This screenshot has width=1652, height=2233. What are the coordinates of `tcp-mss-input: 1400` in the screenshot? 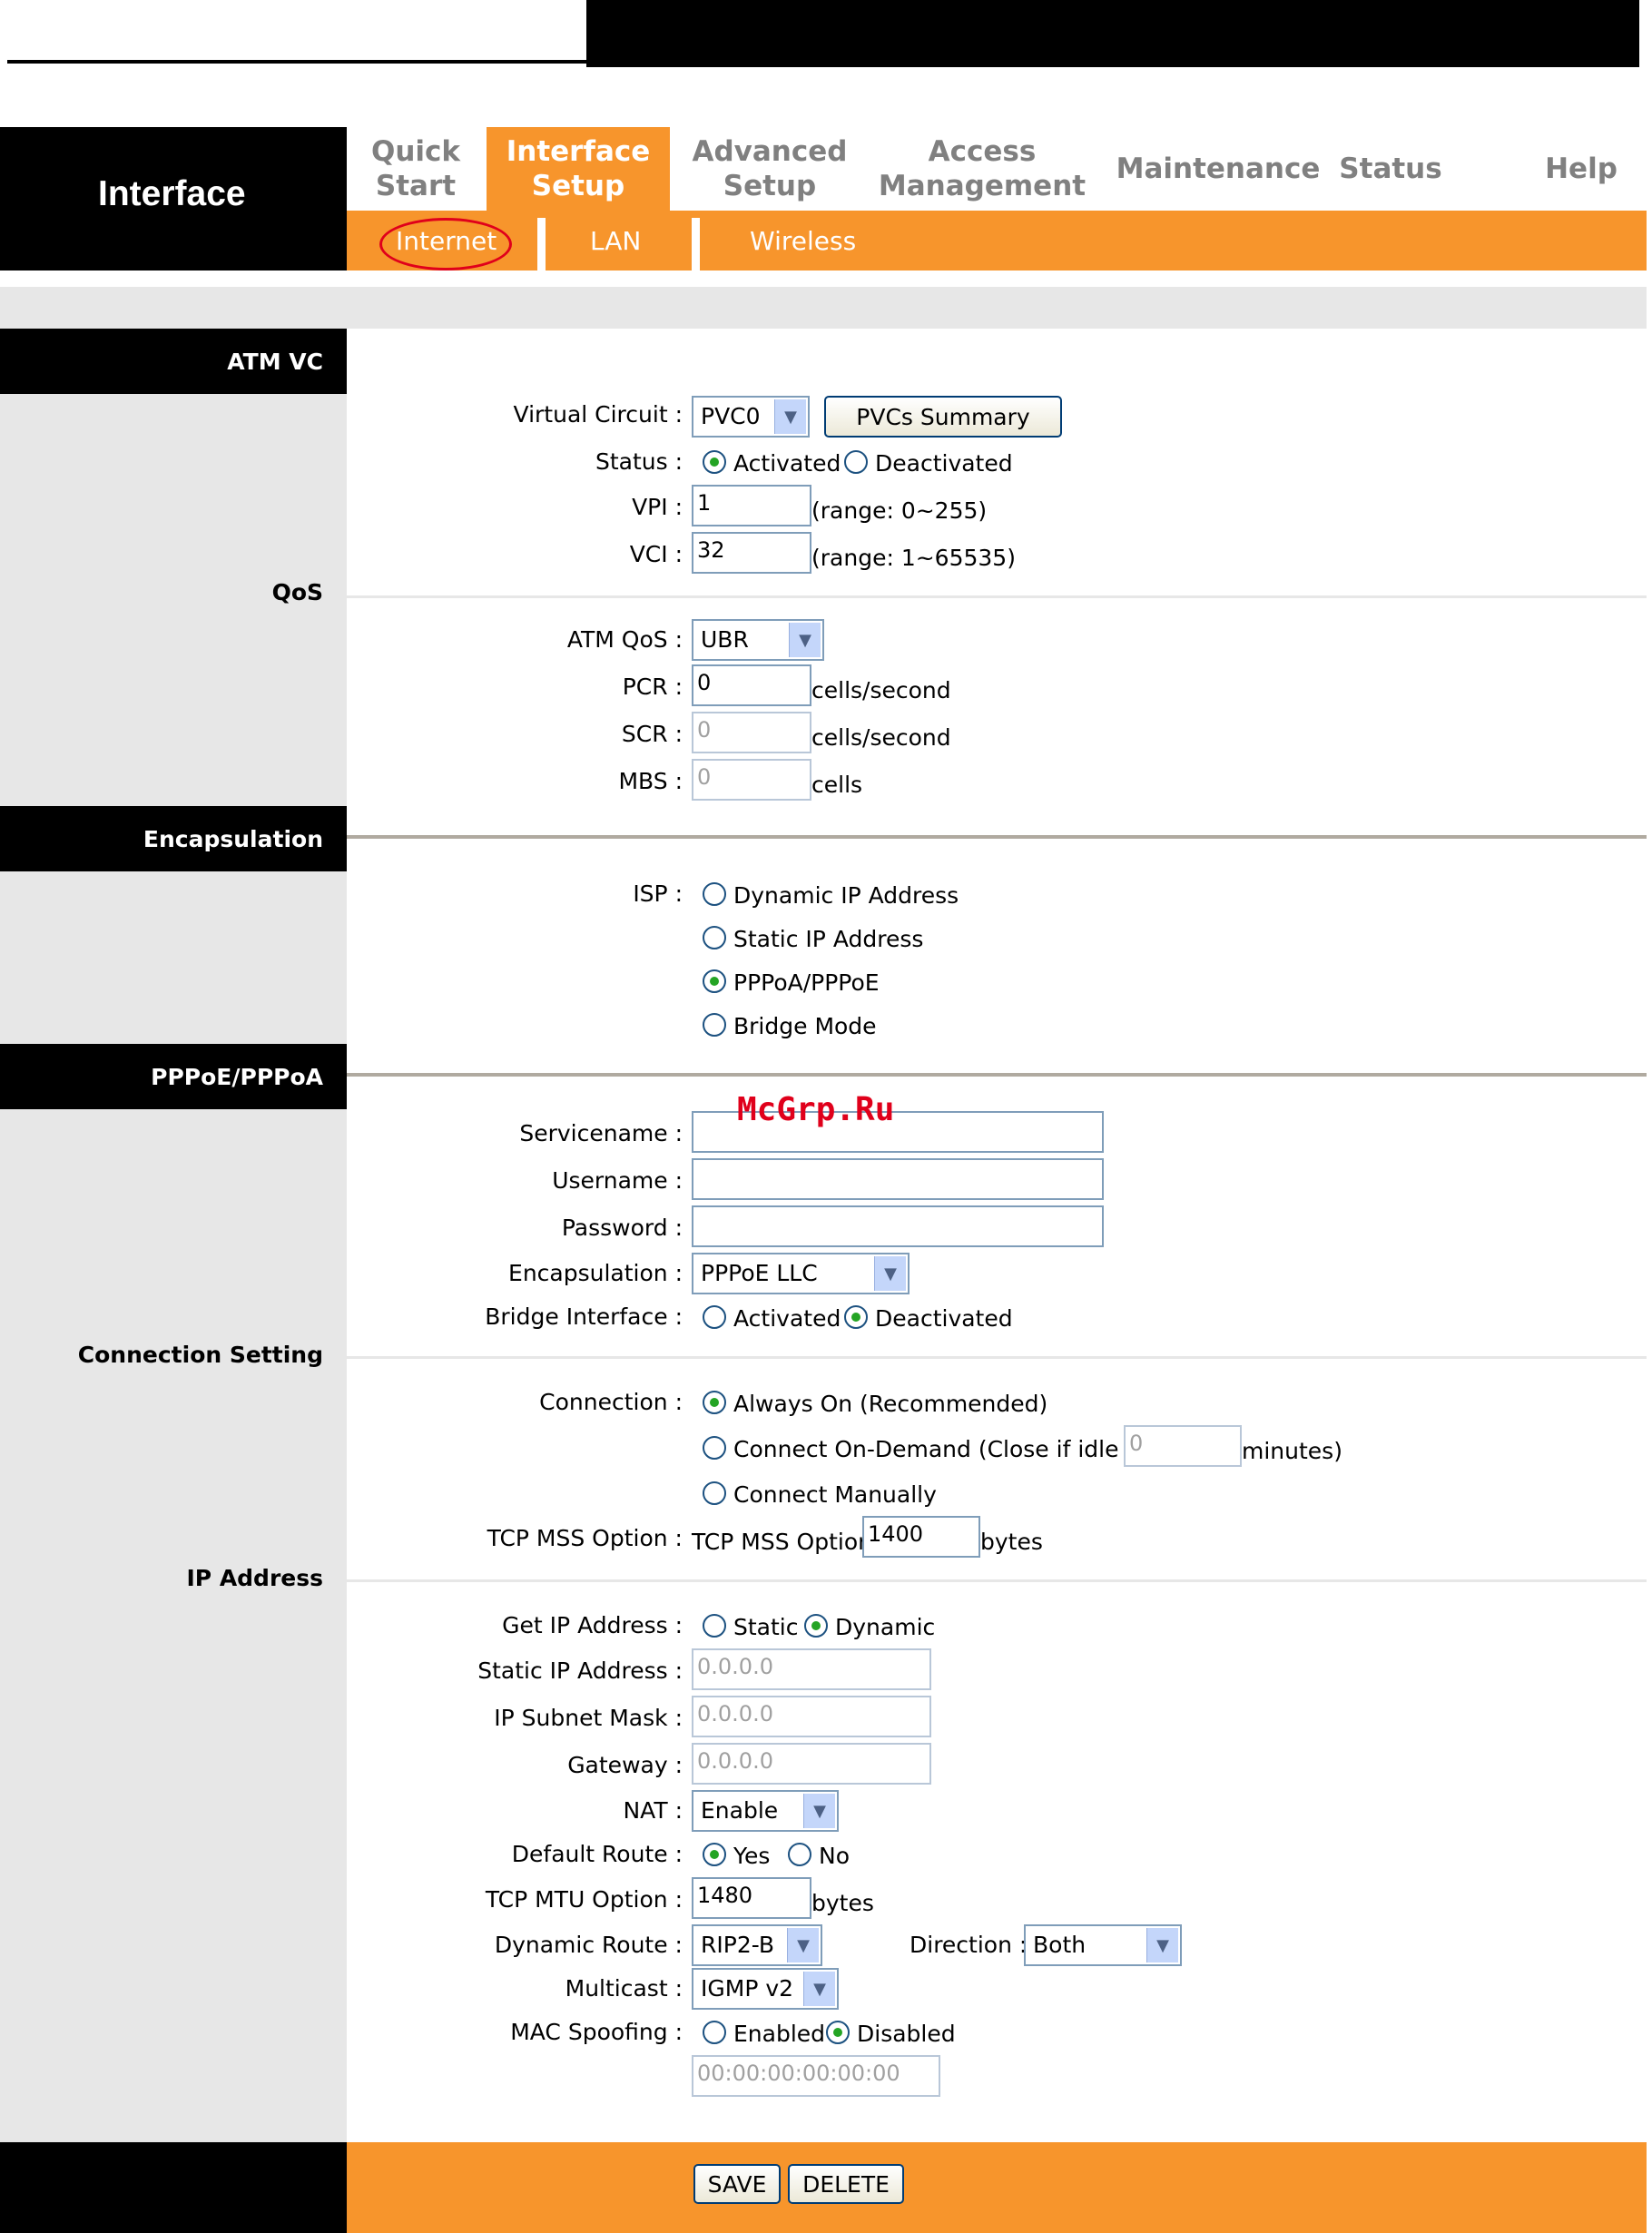 It's located at (921, 1537).